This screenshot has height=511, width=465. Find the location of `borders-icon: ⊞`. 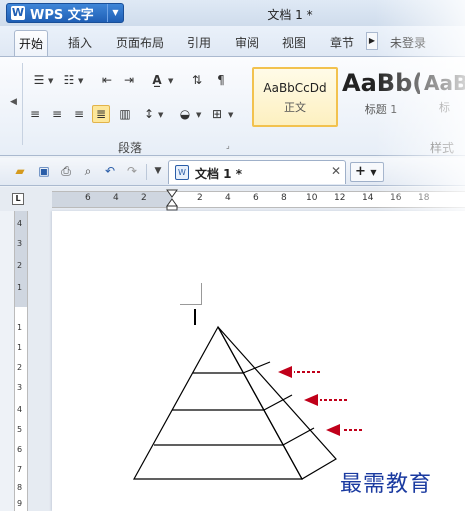

borders-icon: ⊞ is located at coordinates (217, 114).